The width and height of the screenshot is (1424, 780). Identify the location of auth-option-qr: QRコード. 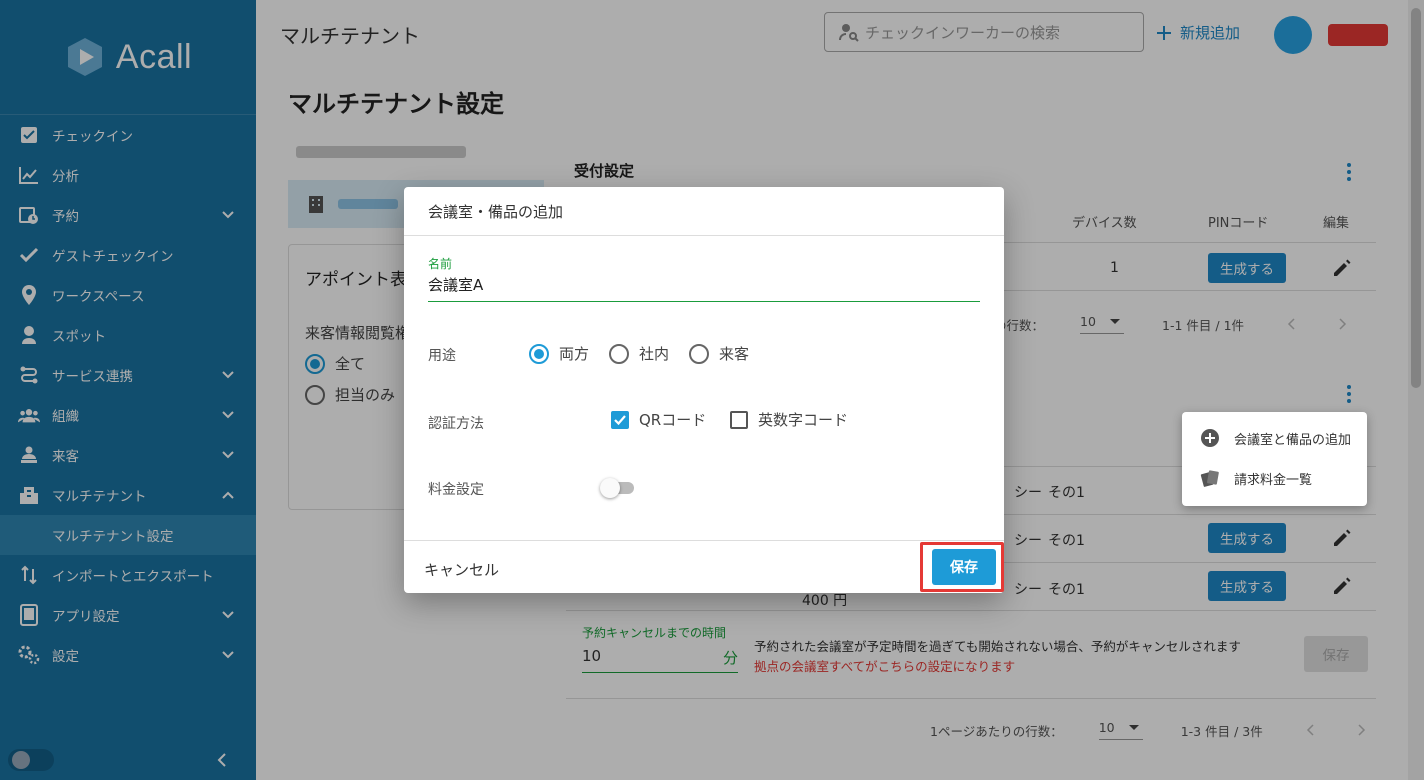
(658, 419).